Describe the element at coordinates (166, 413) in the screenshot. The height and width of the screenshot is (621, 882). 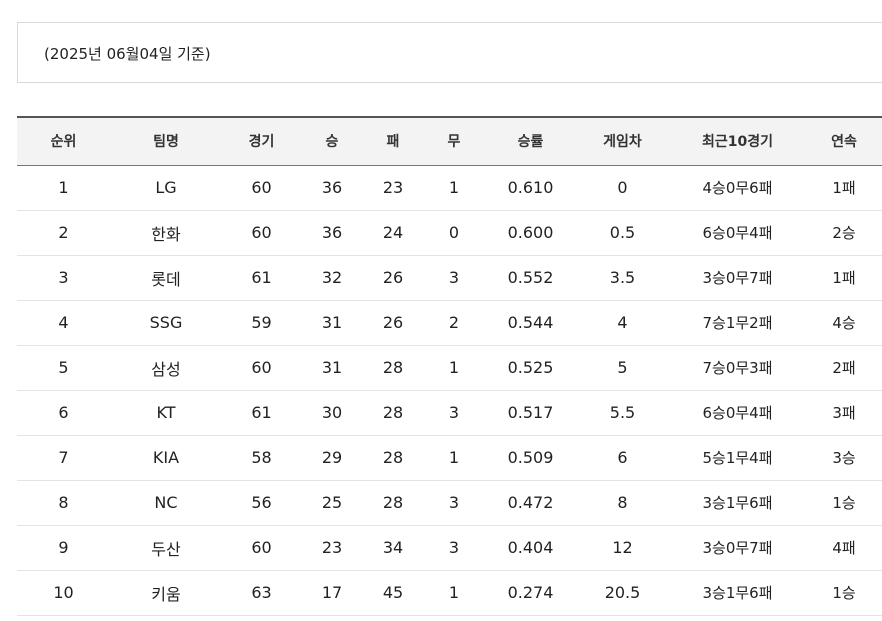
I see `team-name-cell: KT` at that location.